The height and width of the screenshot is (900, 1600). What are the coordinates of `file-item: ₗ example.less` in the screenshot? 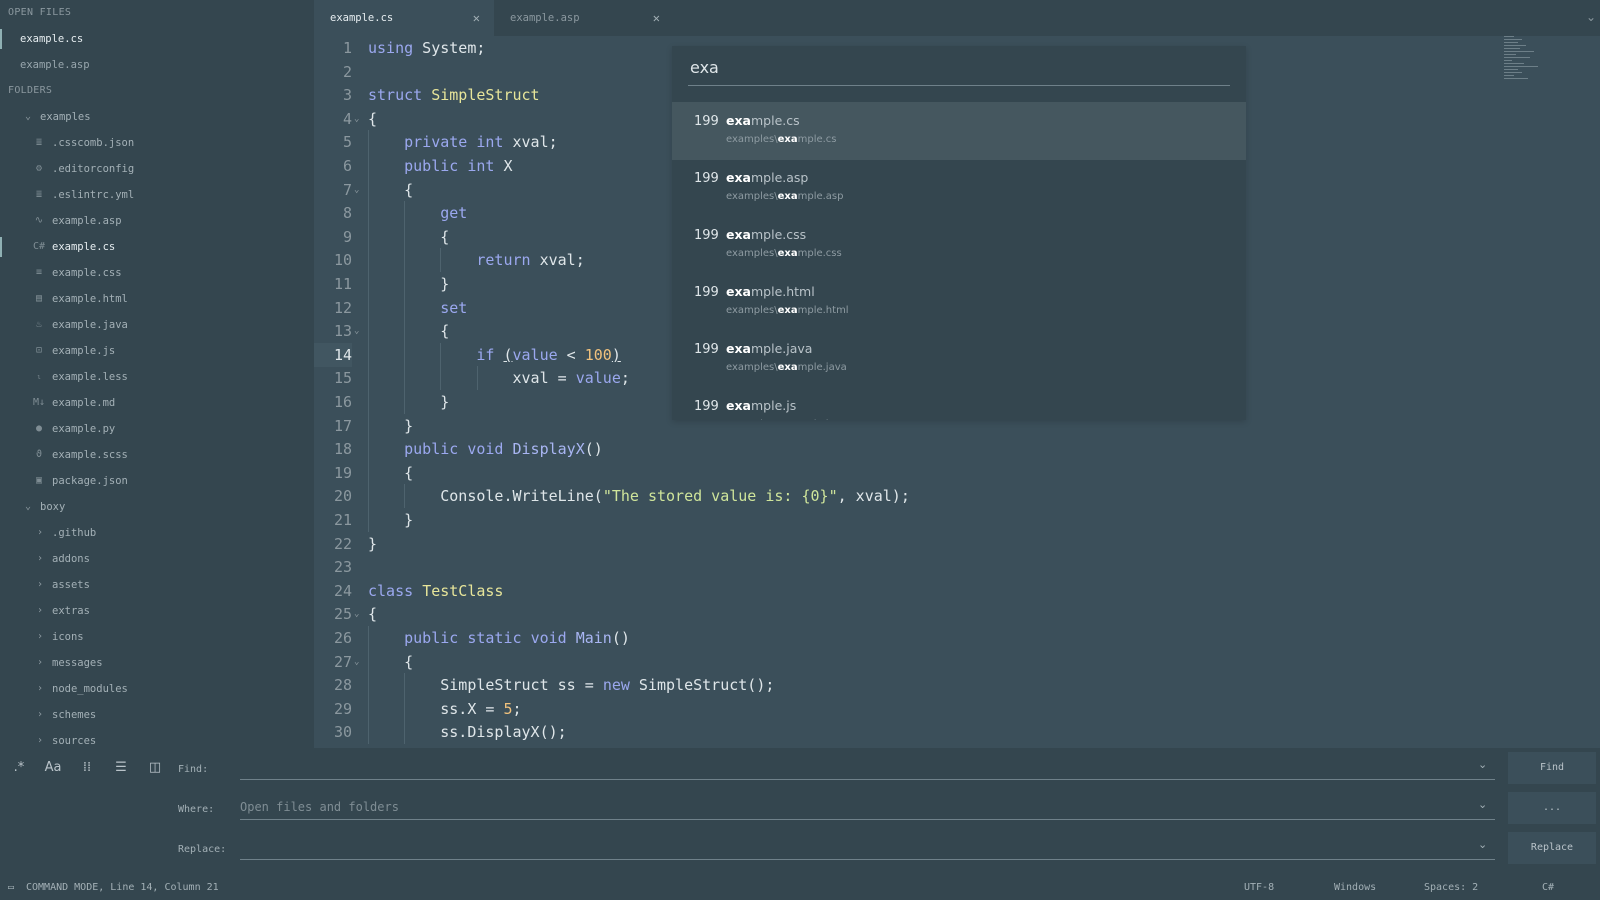 It's located at (157, 377).